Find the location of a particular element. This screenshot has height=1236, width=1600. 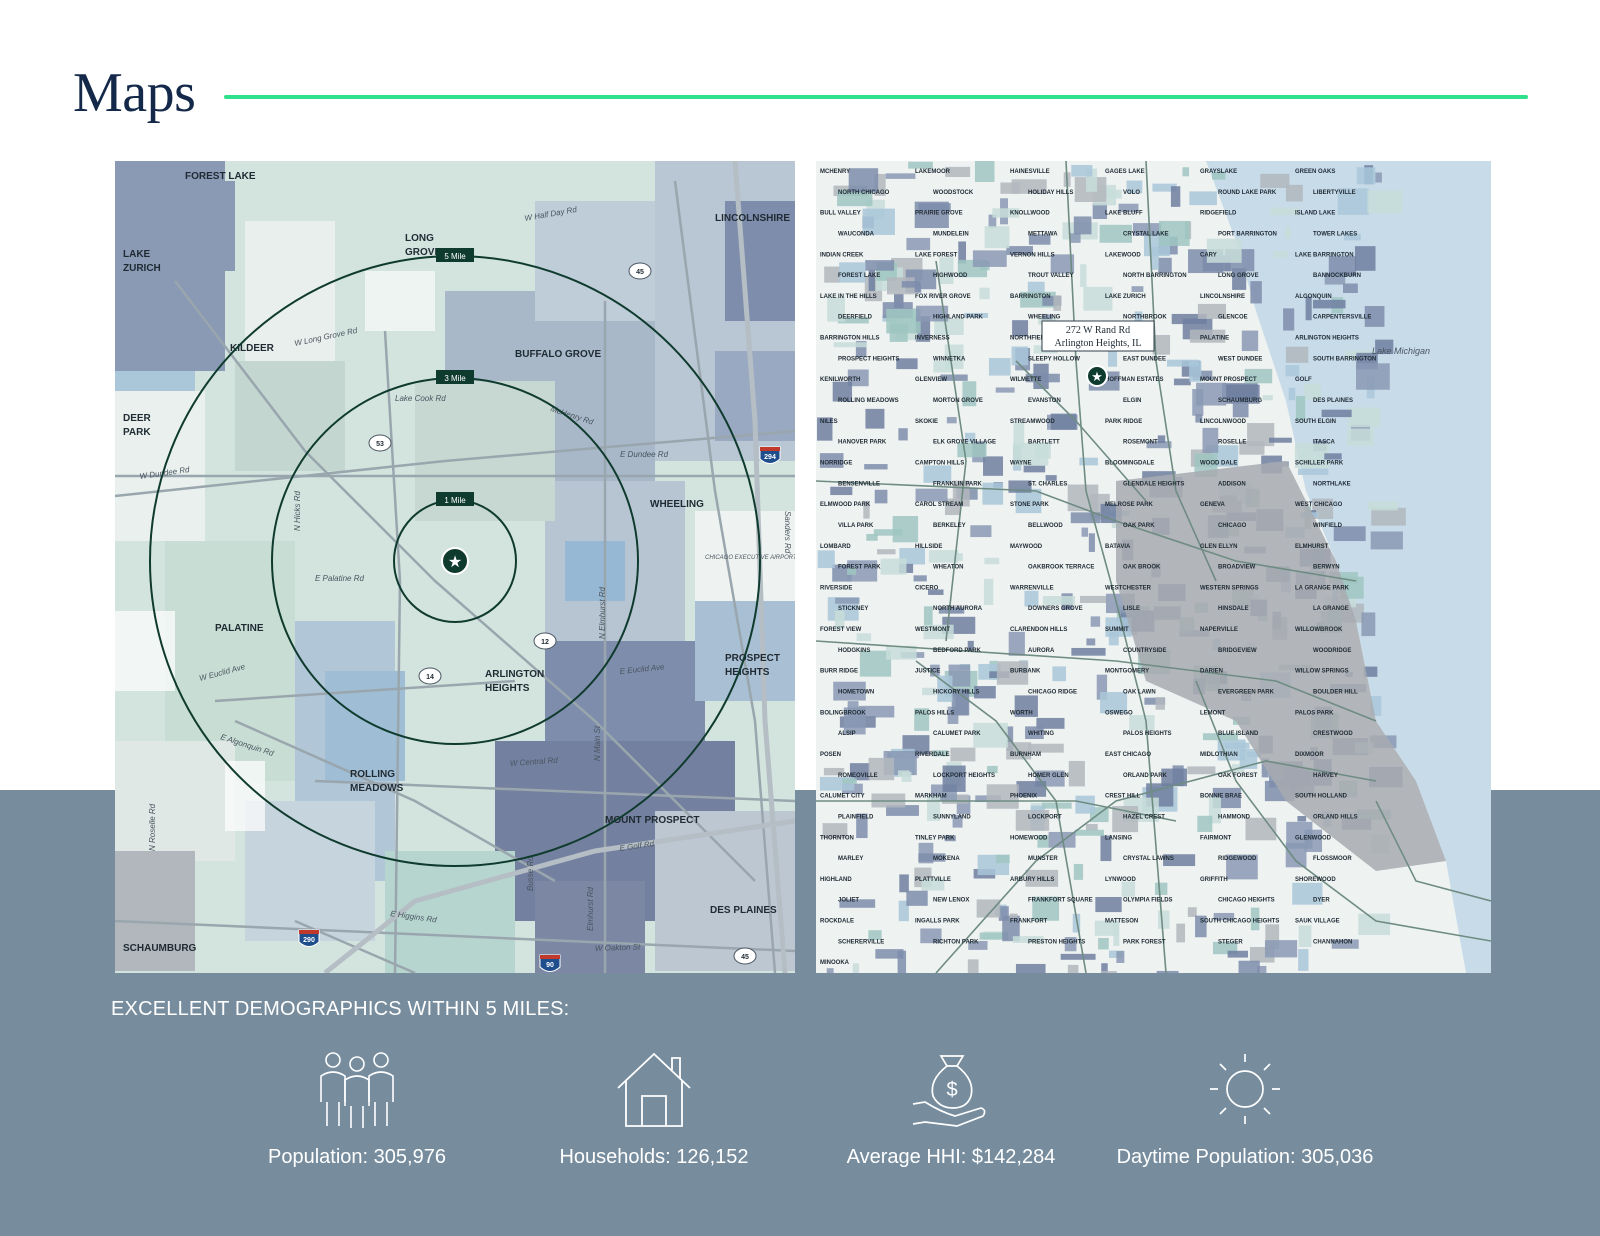

place-rockdale: ROCKDALE is located at coordinates (837, 922).